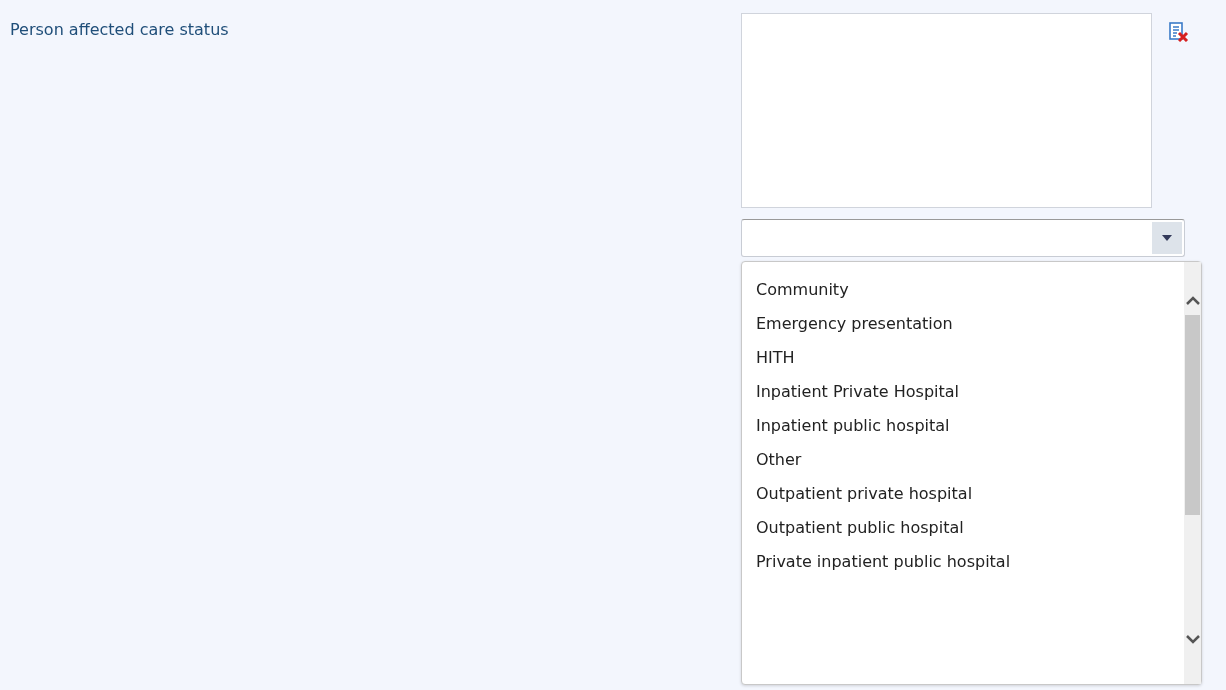  I want to click on scrollbar-thumb, so click(1192, 415).